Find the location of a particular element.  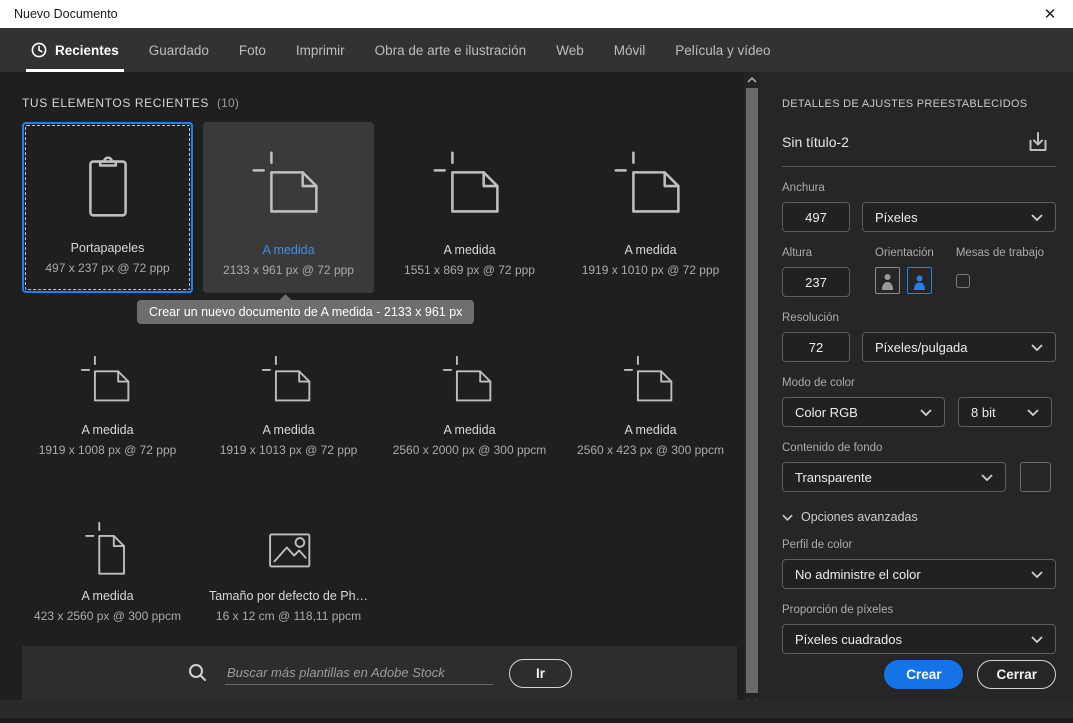

recent-item: A medida 2560 x 423 px @ 300 ppcm is located at coordinates (650, 393).